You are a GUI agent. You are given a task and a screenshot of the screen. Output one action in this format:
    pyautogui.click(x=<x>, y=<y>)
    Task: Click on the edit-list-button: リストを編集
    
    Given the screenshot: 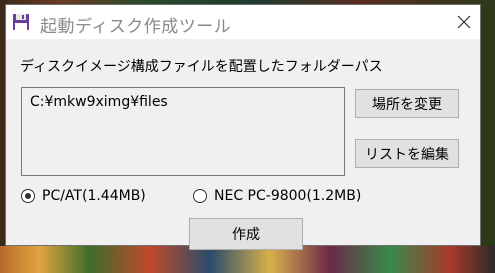 What is the action you would take?
    pyautogui.click(x=407, y=153)
    